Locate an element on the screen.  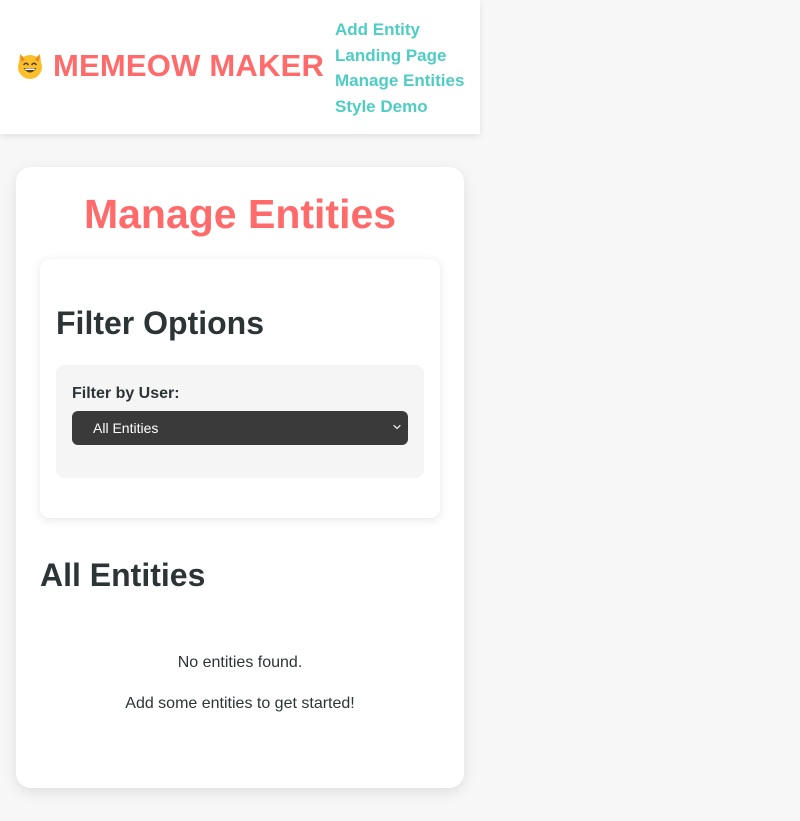
empty-state-message: No entities found. is located at coordinates (240, 662).